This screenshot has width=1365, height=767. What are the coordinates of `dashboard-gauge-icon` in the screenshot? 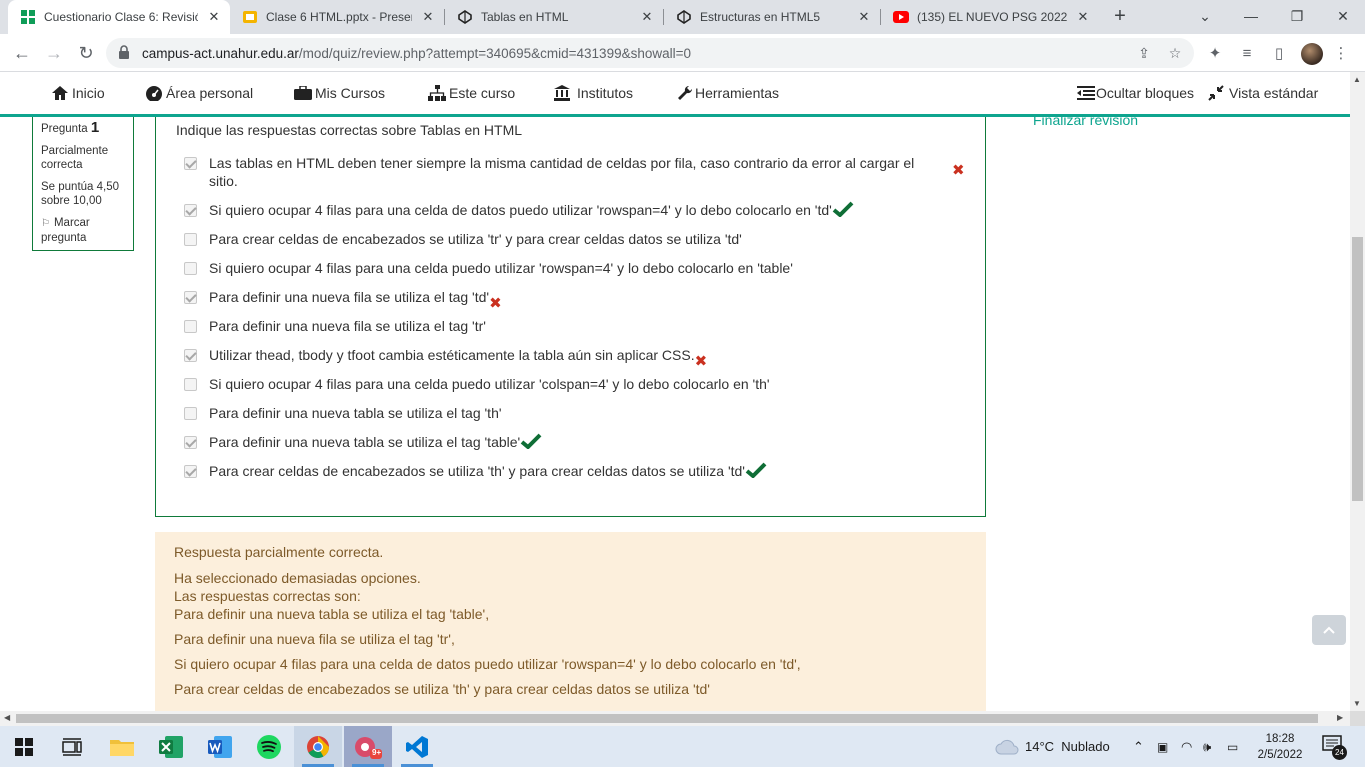 It's located at (154, 93).